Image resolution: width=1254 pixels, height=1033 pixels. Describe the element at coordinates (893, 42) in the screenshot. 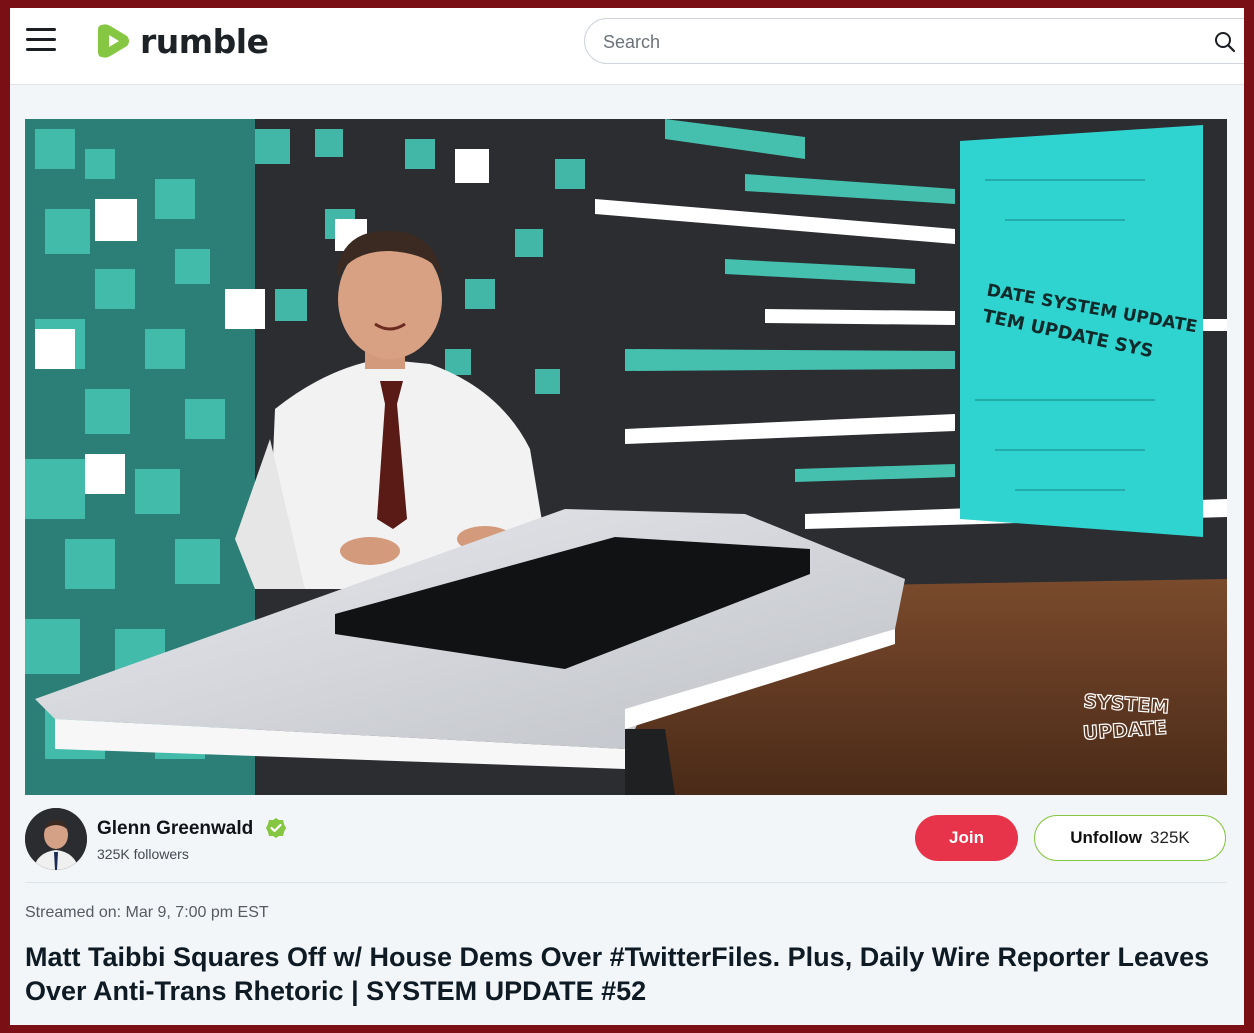

I see `search-input` at that location.